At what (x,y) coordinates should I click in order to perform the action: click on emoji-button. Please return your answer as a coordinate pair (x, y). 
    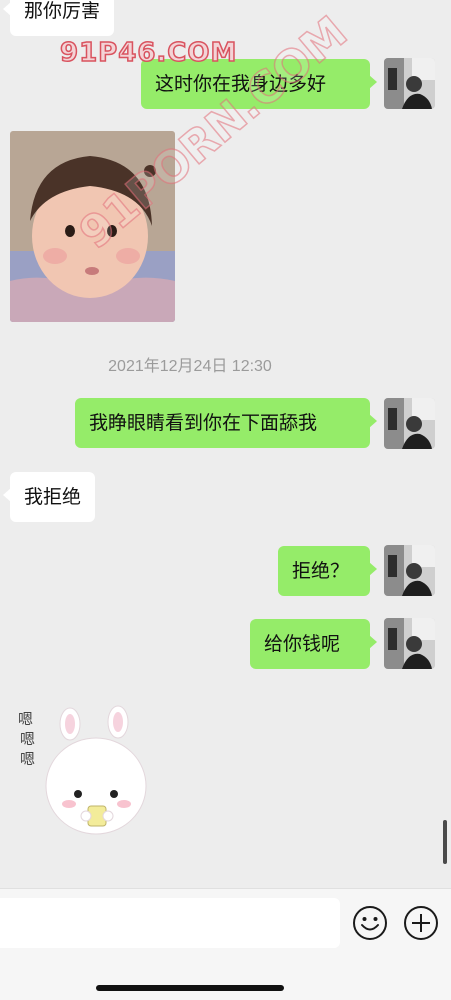
    Looking at the image, I should click on (370, 923).